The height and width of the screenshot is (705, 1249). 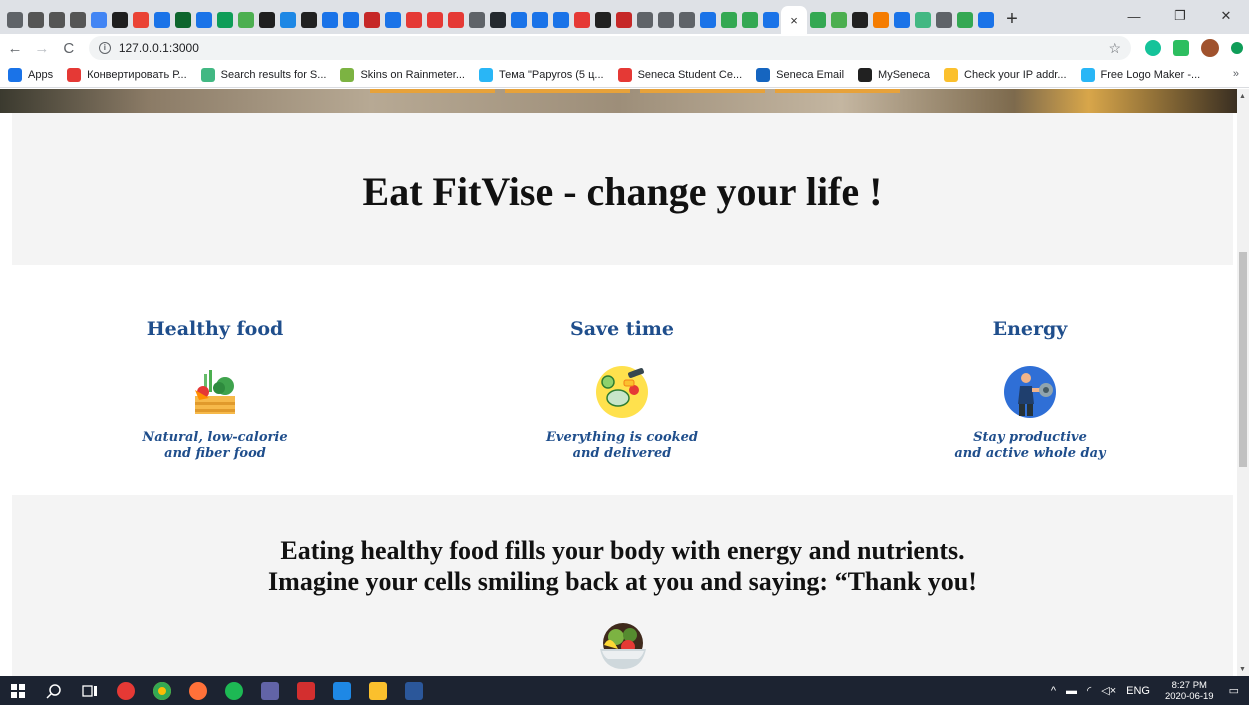 What do you see at coordinates (1242, 96) in the screenshot?
I see `scroll-up-arrow: ▲` at bounding box center [1242, 96].